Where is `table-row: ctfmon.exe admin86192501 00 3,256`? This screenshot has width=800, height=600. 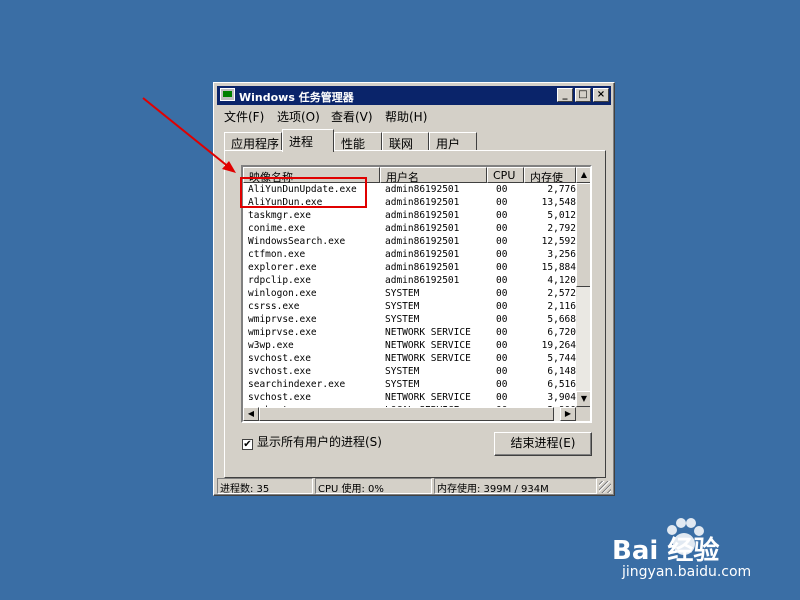 table-row: ctfmon.exe admin86192501 00 3,256 is located at coordinates (409, 254).